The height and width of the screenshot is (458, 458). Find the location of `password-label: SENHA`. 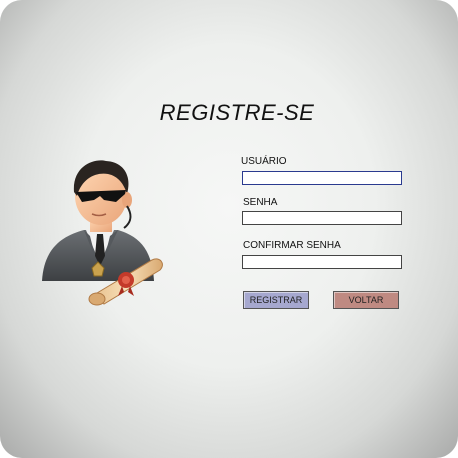

password-label: SENHA is located at coordinates (260, 202).